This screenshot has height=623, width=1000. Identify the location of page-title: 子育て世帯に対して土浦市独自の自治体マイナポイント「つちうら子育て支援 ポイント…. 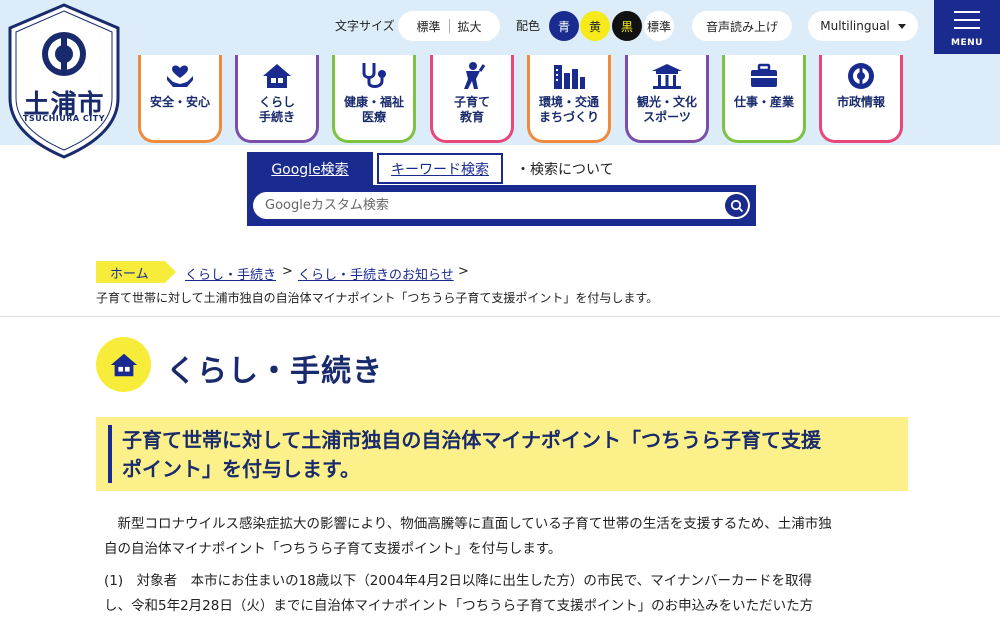
(512, 455).